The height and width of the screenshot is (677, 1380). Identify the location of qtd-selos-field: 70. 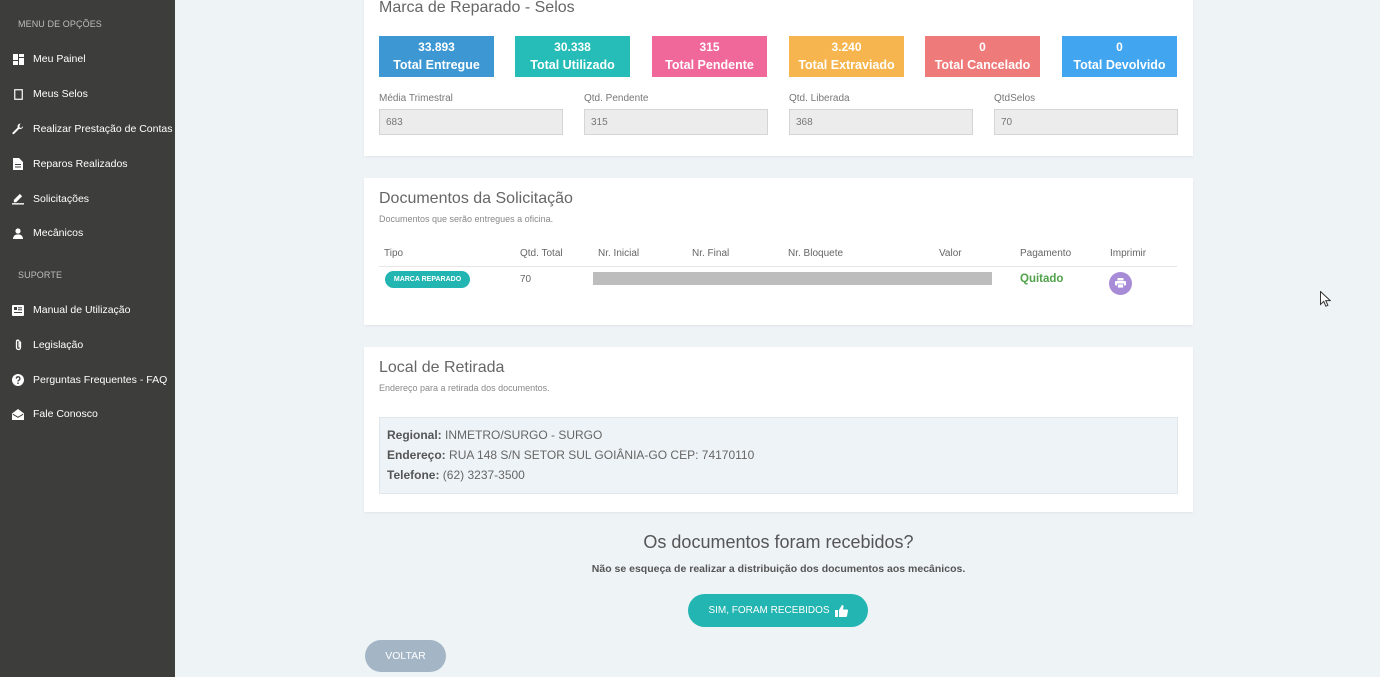
(1086, 122).